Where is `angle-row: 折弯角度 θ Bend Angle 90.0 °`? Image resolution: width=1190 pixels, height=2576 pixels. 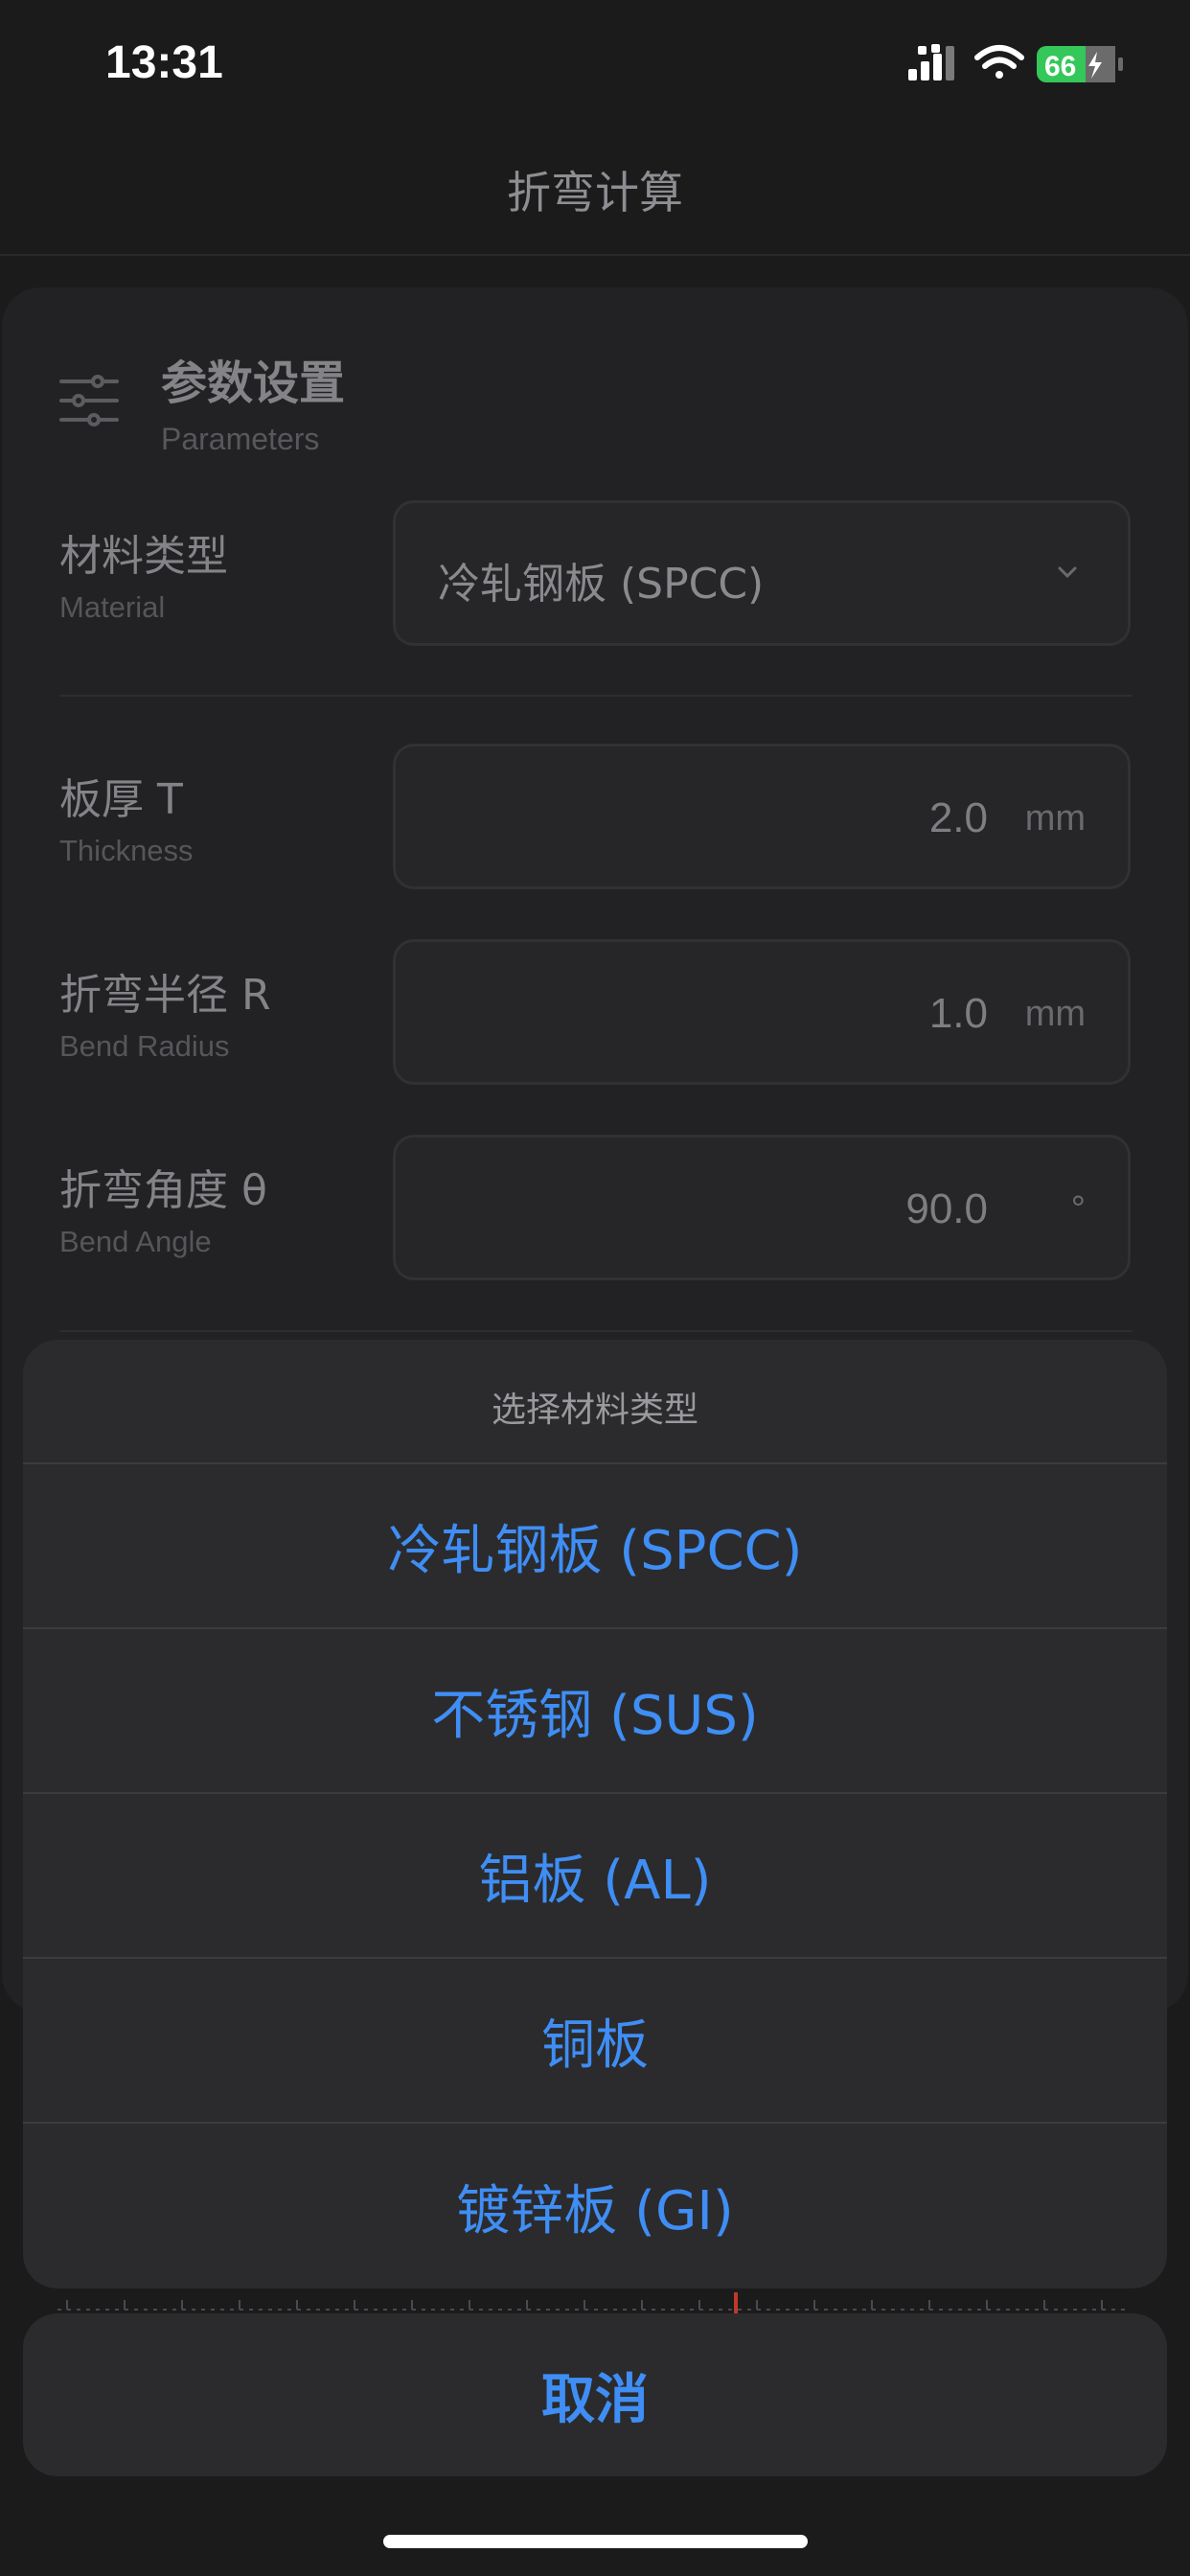 angle-row: 折弯角度 θ Bend Angle 90.0 ° is located at coordinates (595, 1209).